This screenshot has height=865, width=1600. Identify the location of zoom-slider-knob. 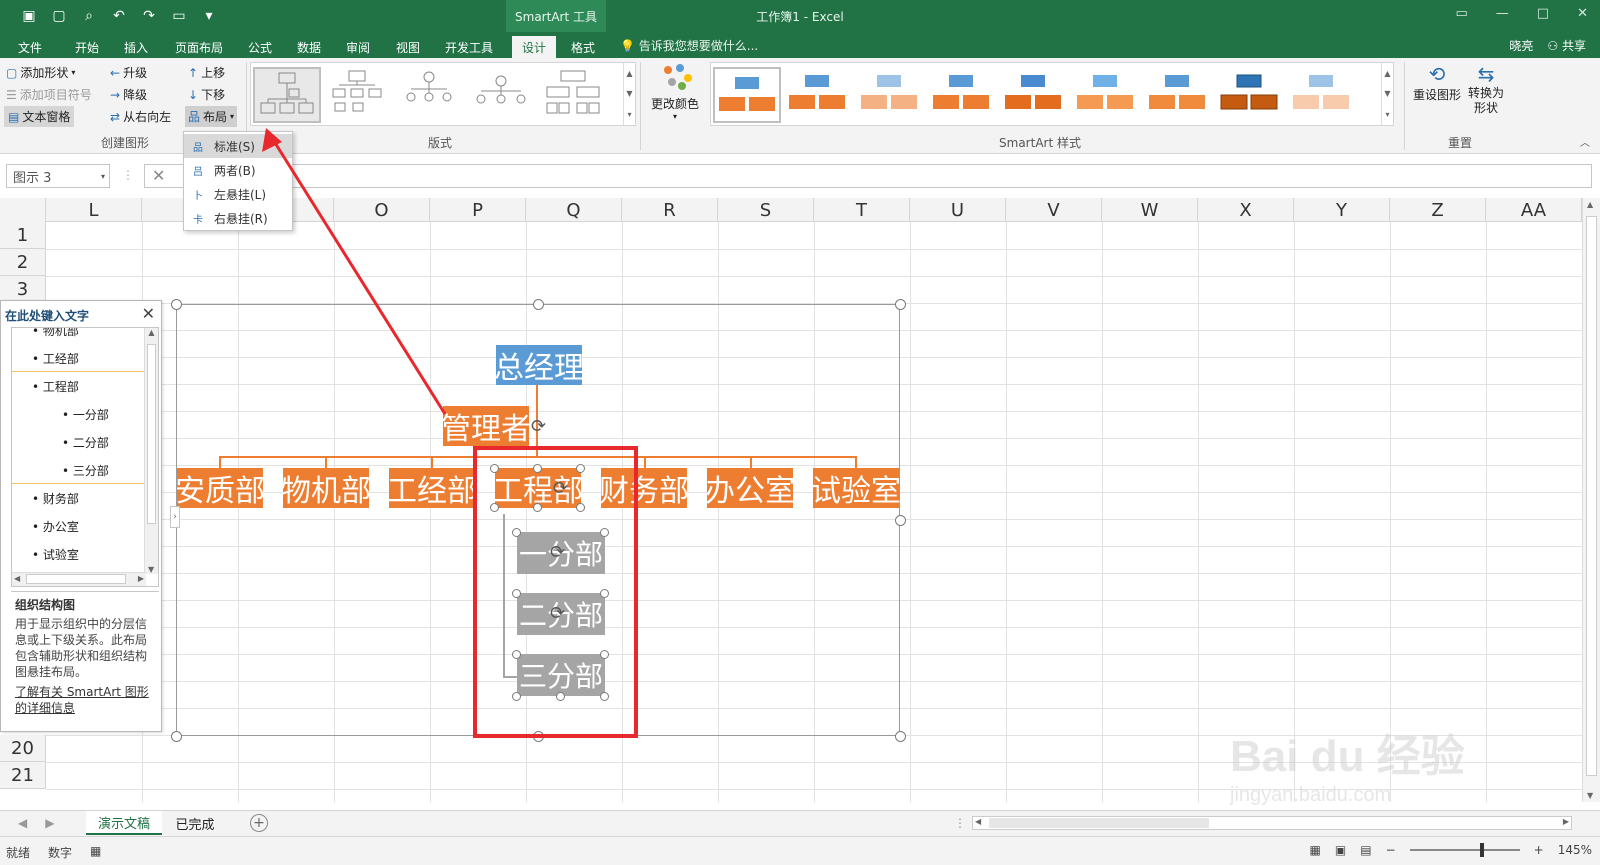
(1481, 850).